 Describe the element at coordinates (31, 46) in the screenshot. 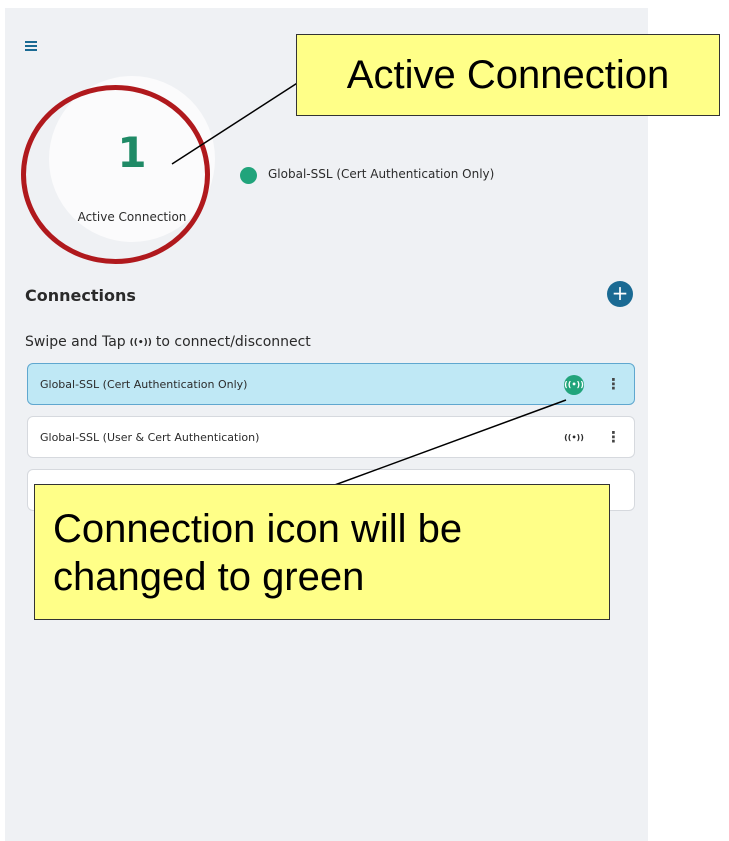

I see `hamburger-icon` at that location.